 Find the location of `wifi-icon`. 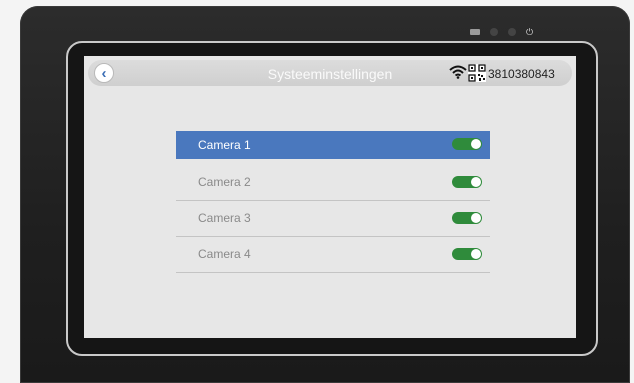

wifi-icon is located at coordinates (458, 72).